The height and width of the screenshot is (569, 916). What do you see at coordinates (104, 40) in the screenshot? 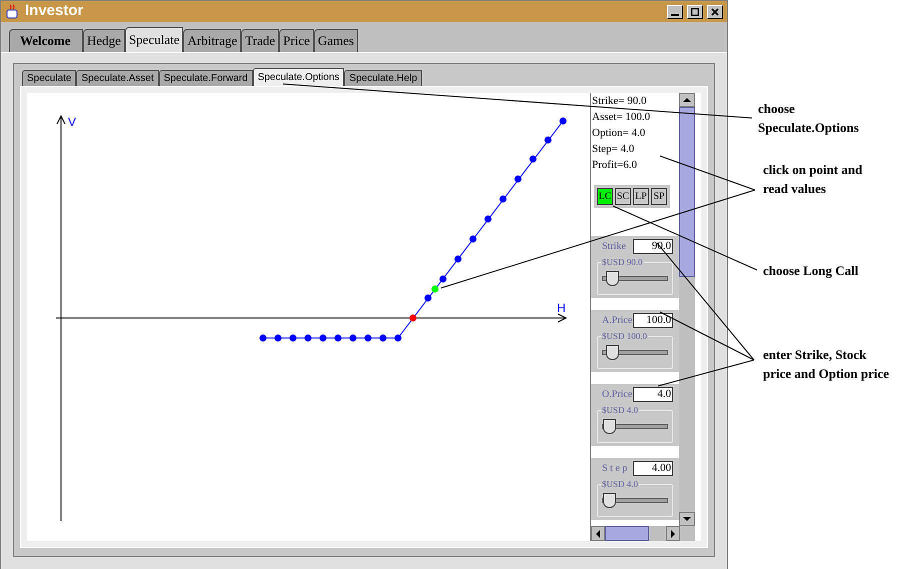
I see `main-tab: Hedge` at bounding box center [104, 40].